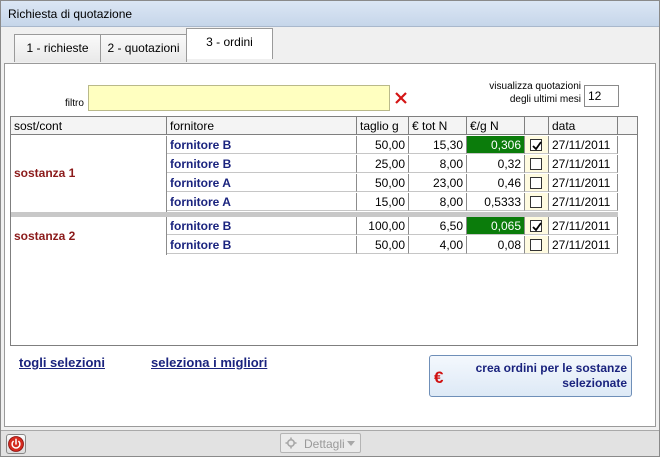  What do you see at coordinates (551, 368) in the screenshot?
I see `create-orders-label-line1: crea ordini per le sostanze` at bounding box center [551, 368].